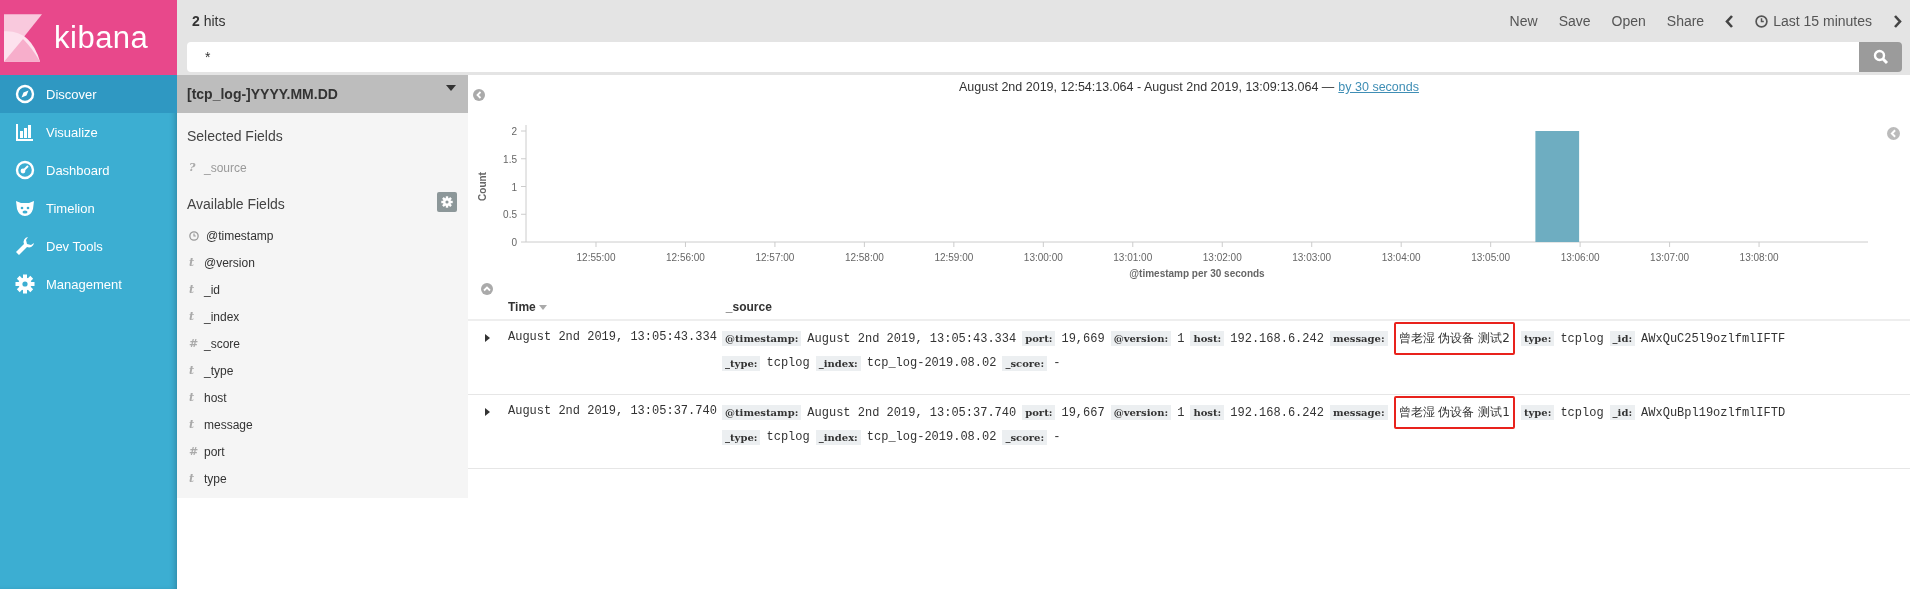 This screenshot has height=589, width=1910. What do you see at coordinates (1897, 21) in the screenshot?
I see `chevron-right-icon` at bounding box center [1897, 21].